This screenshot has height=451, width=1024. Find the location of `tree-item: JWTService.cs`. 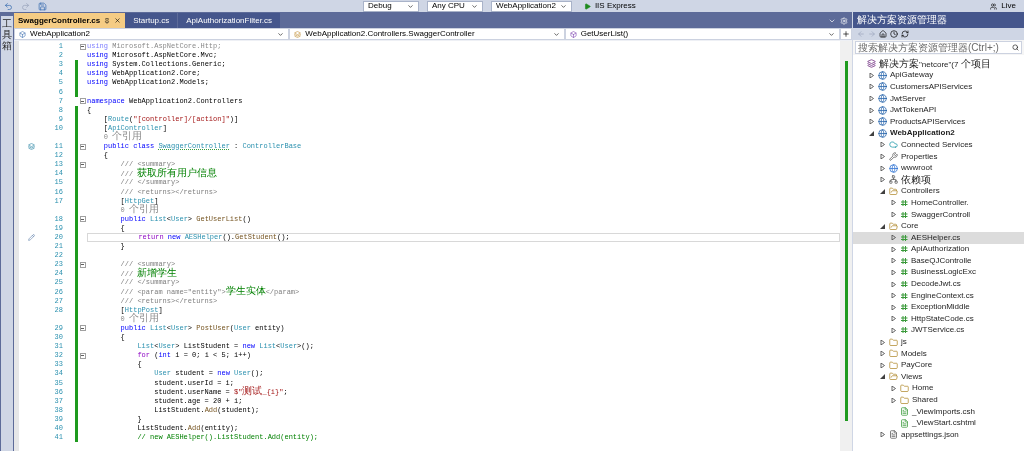

tree-item: JWTService.cs is located at coordinates (938, 330).